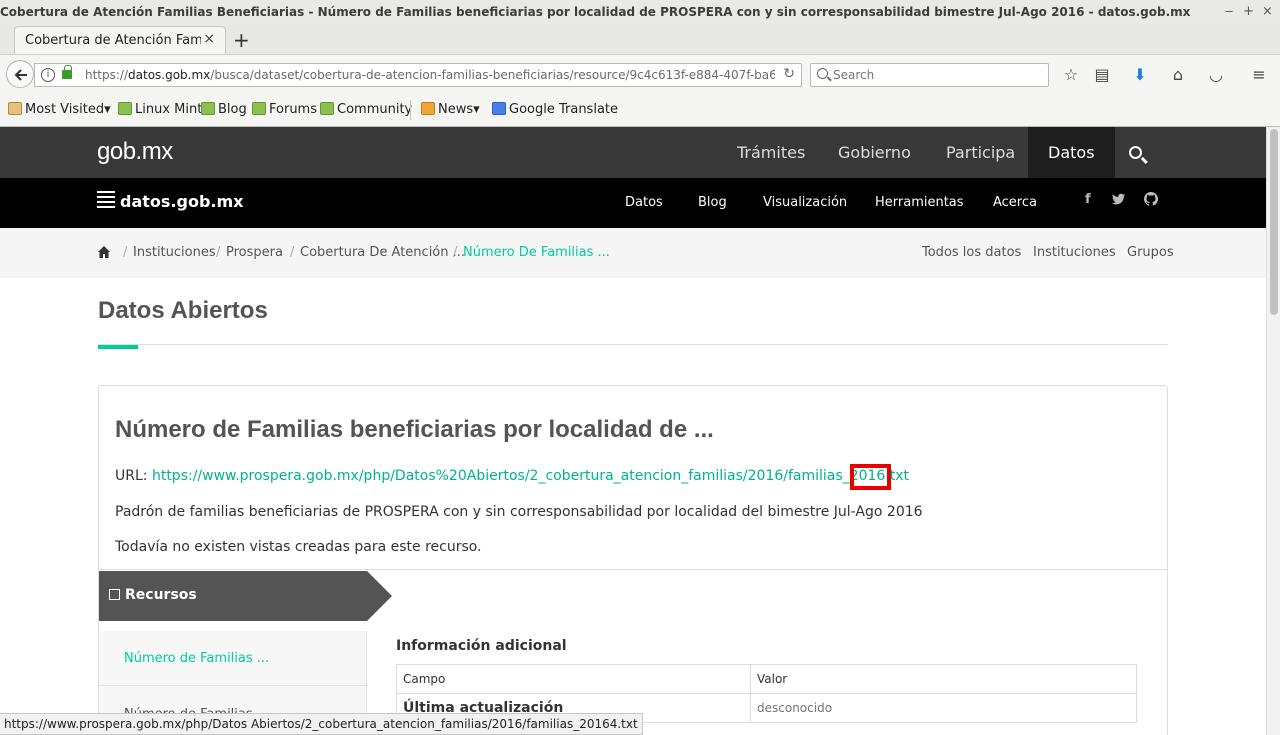  Describe the element at coordinates (919, 202) in the screenshot. I see `datos-nav-herramientas: Herramientas` at that location.